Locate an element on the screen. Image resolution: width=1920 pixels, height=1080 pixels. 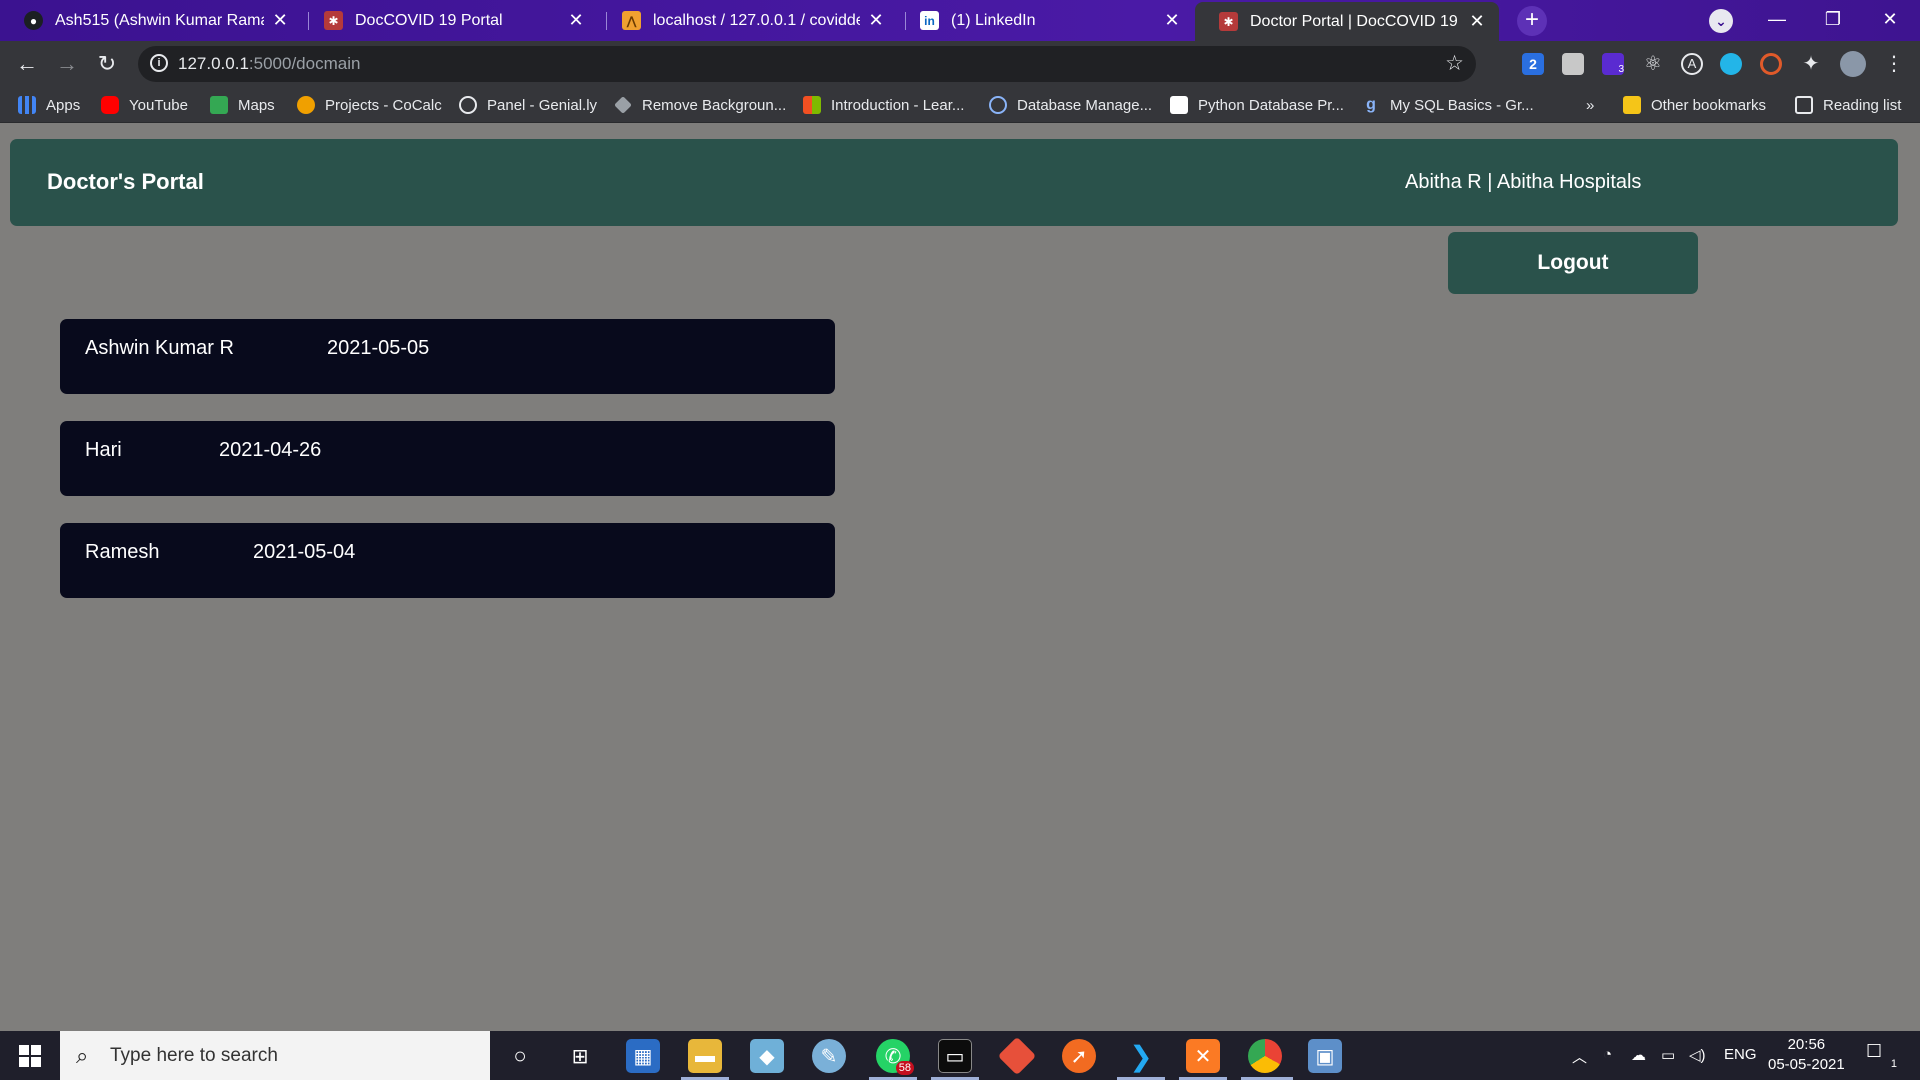
extension-icon: 3 is located at coordinates (1613, 64).